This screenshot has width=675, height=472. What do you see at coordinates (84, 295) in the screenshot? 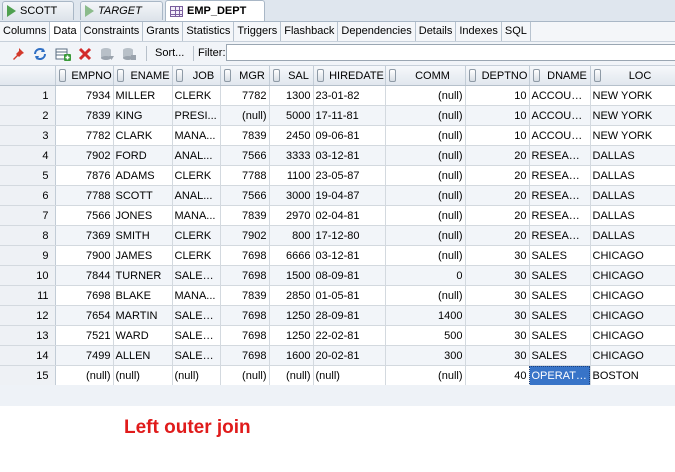
I see `cell-empno: 7698` at bounding box center [84, 295].